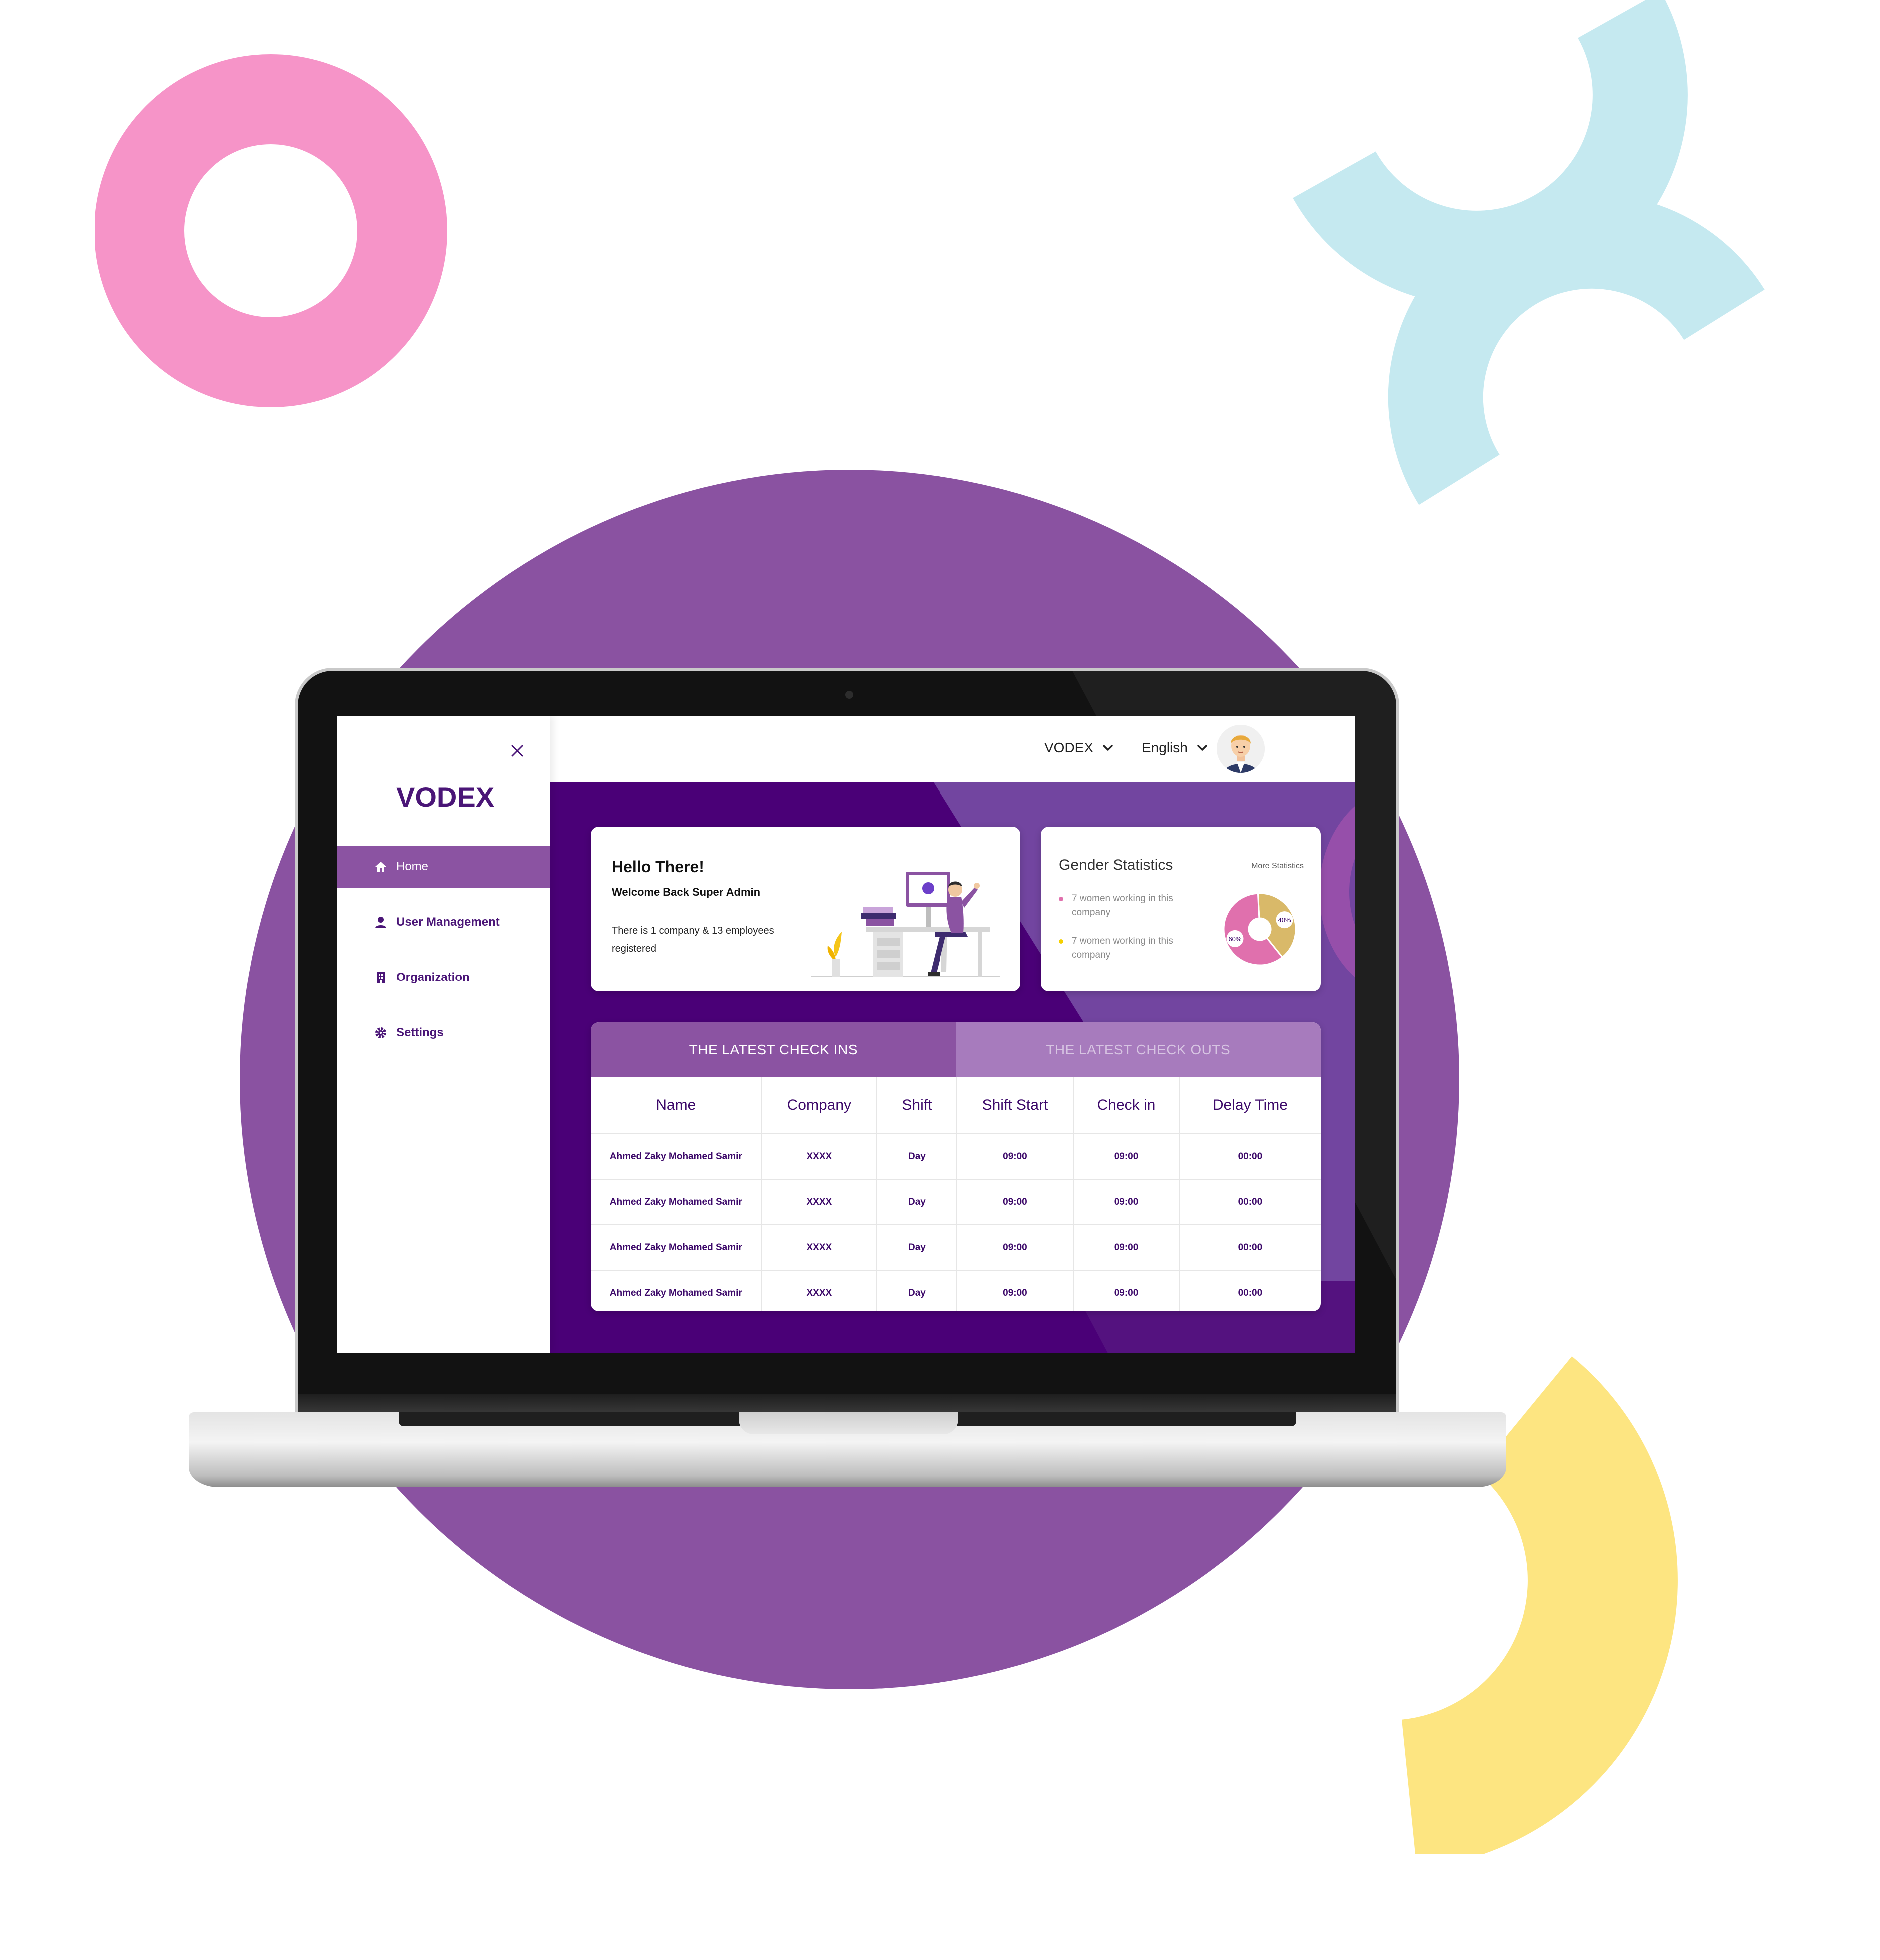 The height and width of the screenshot is (1960, 1880). What do you see at coordinates (380, 922) in the screenshot?
I see `user-icon` at bounding box center [380, 922].